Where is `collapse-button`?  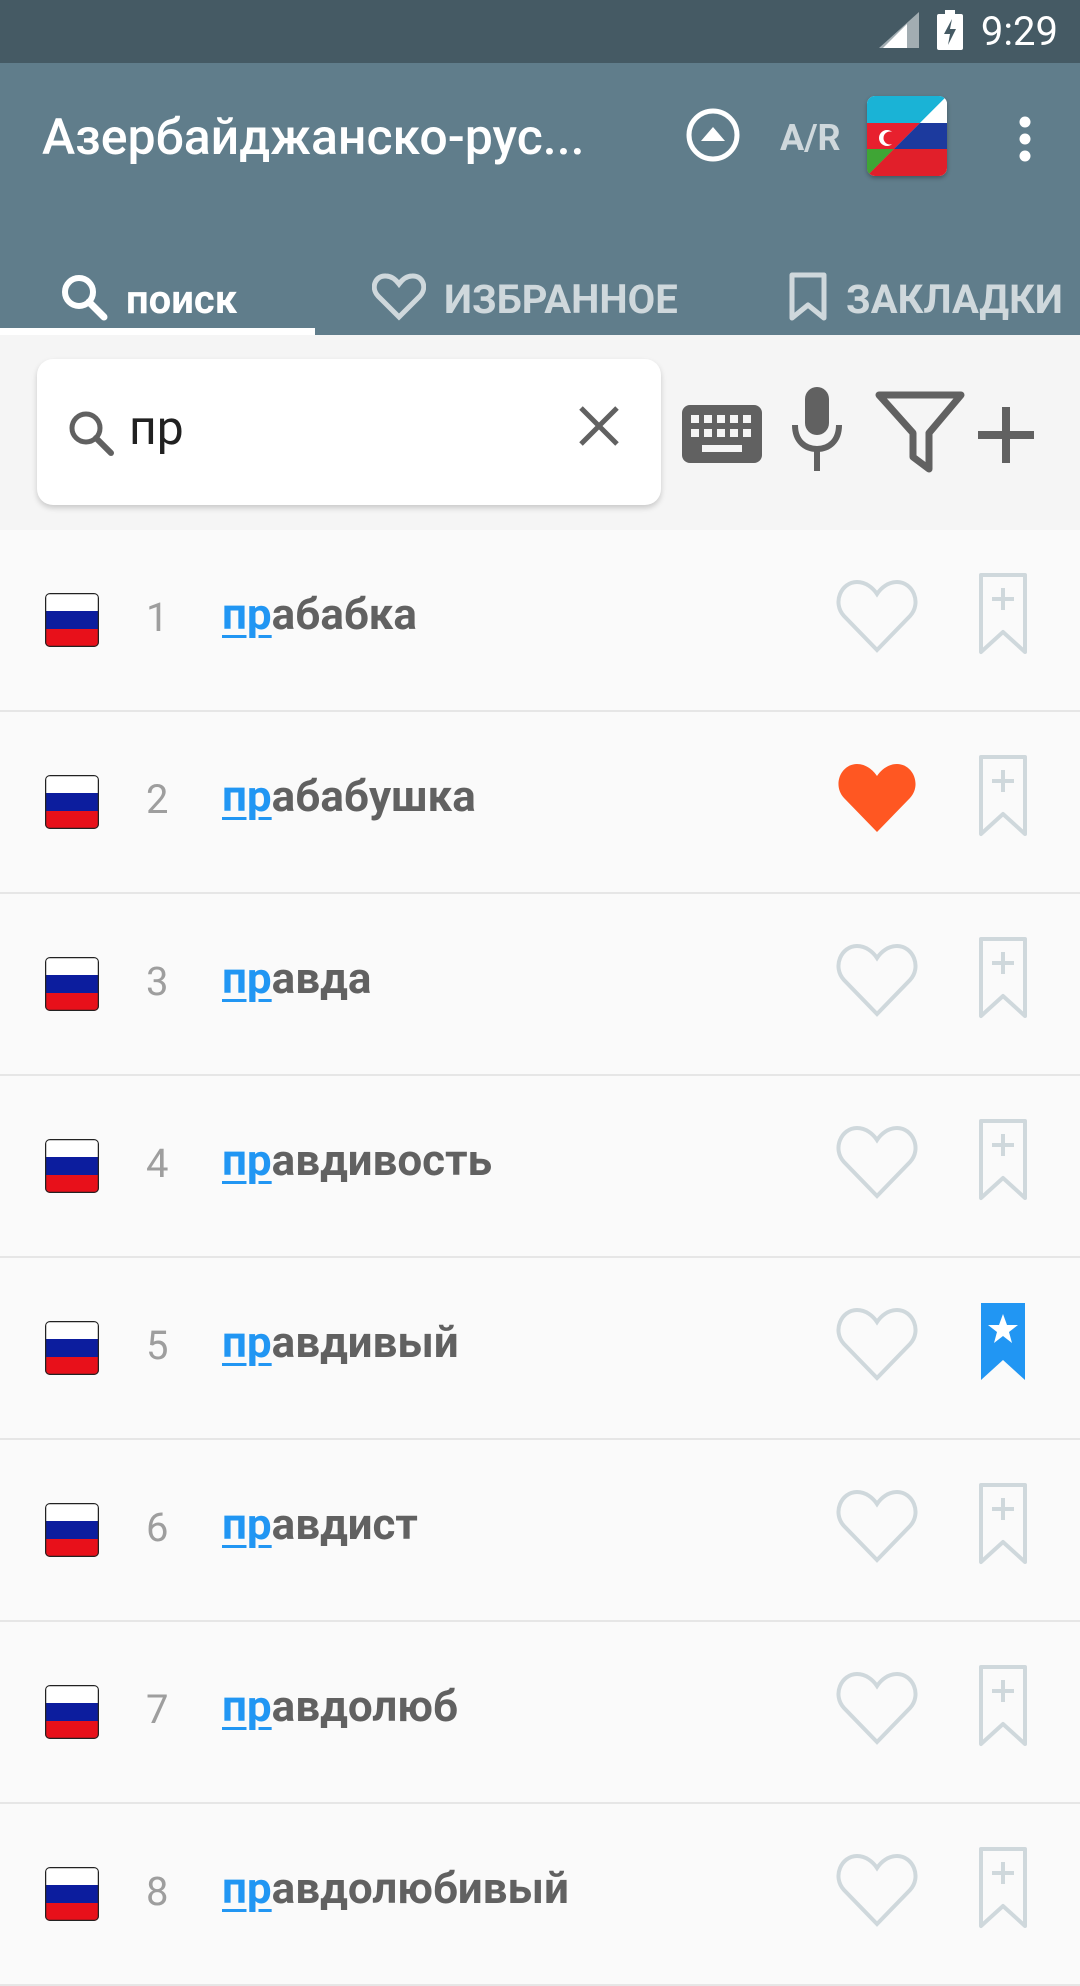 collapse-button is located at coordinates (713, 137).